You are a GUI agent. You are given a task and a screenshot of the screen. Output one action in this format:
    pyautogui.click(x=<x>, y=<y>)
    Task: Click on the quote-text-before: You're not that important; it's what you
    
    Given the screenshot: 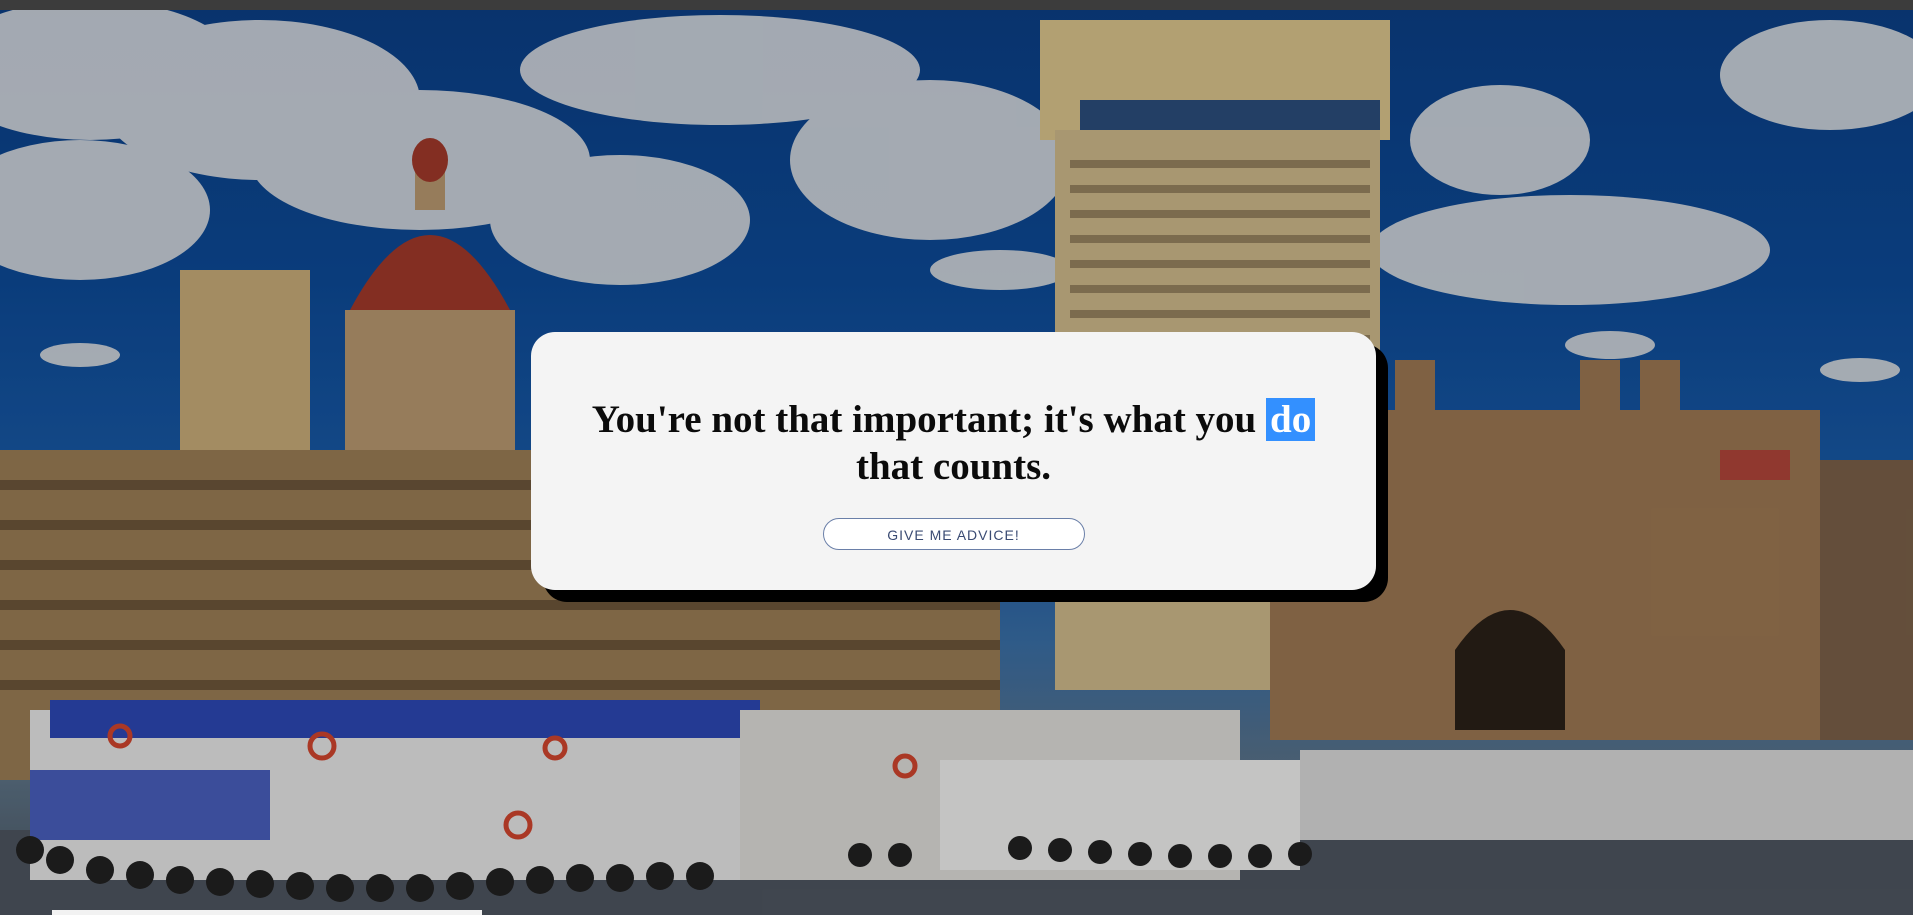 What is the action you would take?
    pyautogui.click(x=928, y=419)
    